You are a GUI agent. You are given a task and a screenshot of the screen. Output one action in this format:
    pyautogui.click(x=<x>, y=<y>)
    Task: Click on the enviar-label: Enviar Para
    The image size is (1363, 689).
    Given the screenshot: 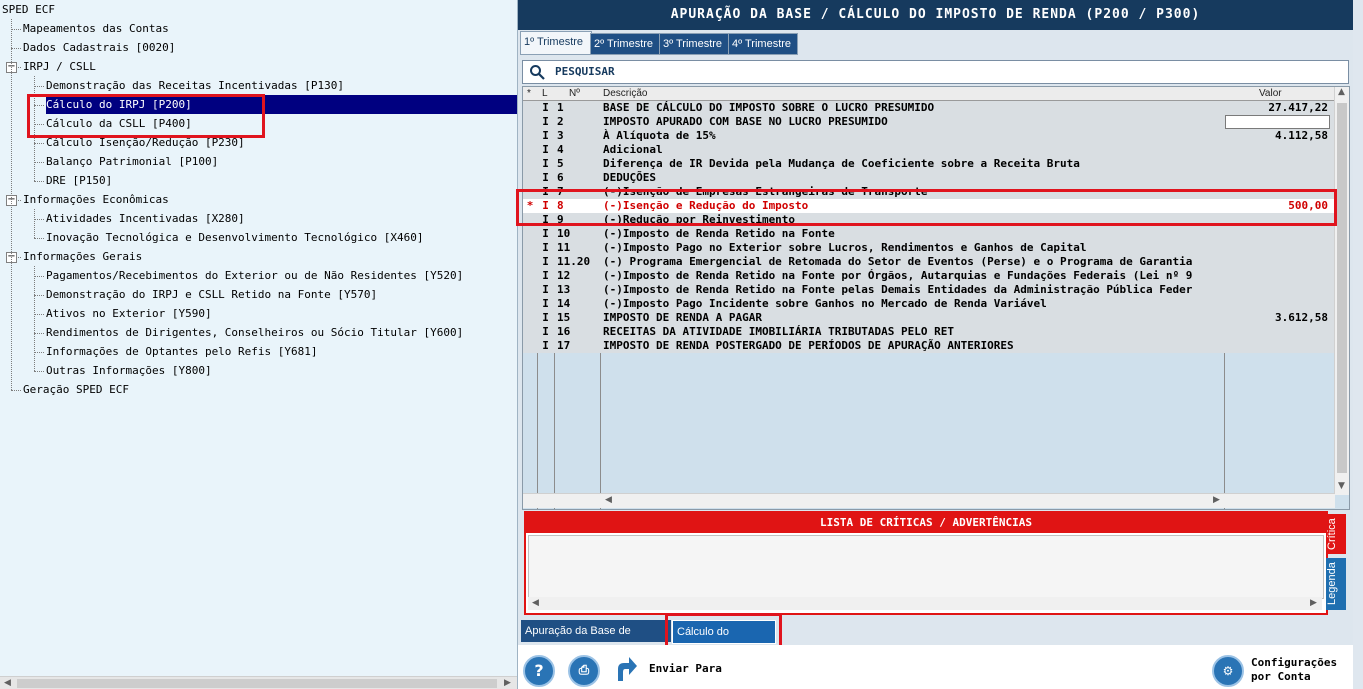 What is the action you would take?
    pyautogui.click(x=685, y=668)
    